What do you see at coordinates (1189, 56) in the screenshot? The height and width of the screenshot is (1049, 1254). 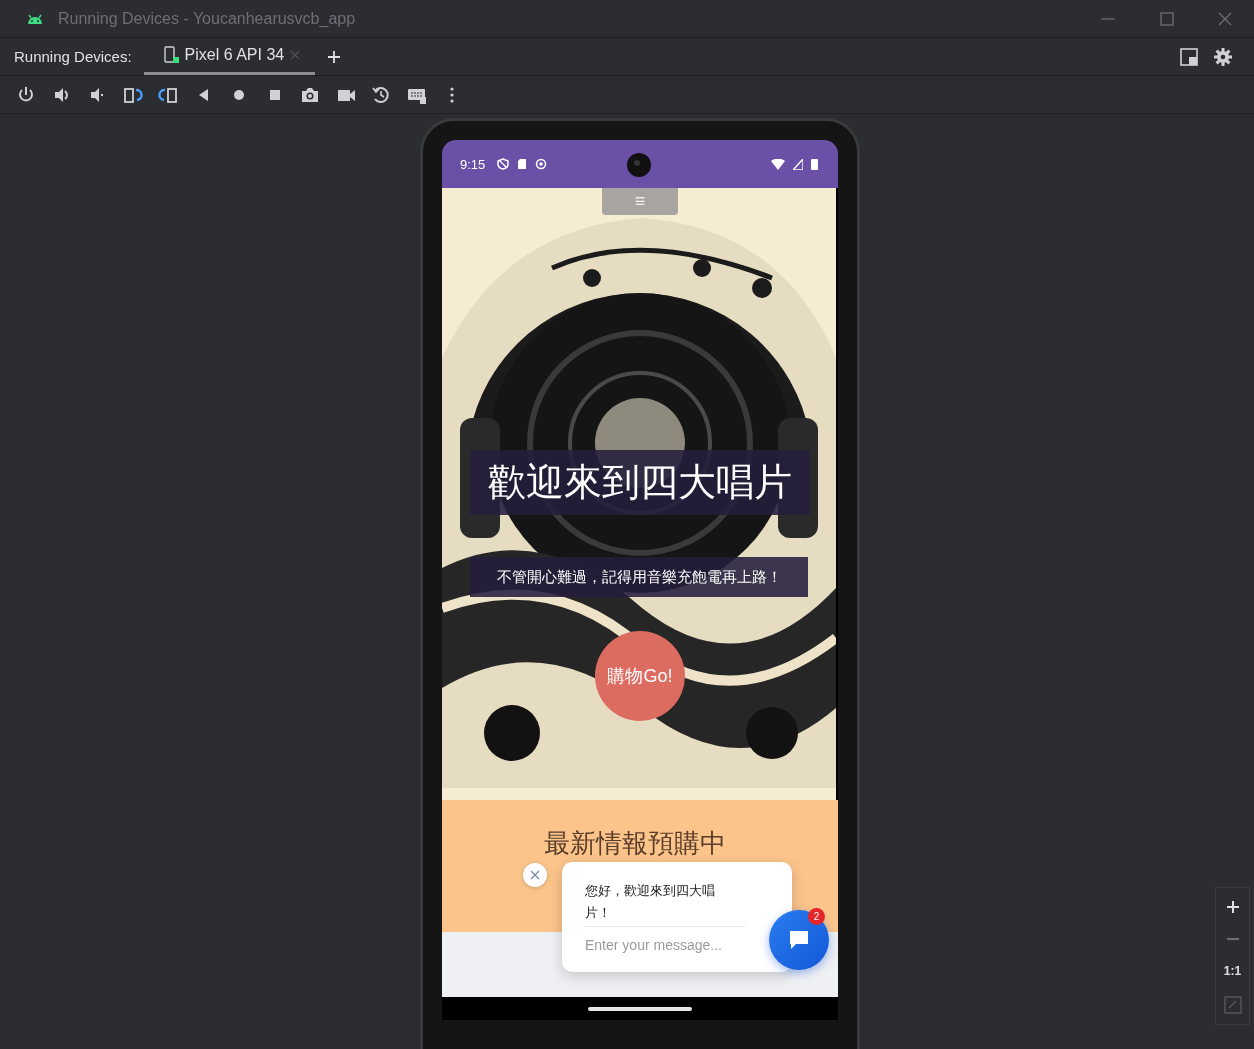 I see `layout-icon` at bounding box center [1189, 56].